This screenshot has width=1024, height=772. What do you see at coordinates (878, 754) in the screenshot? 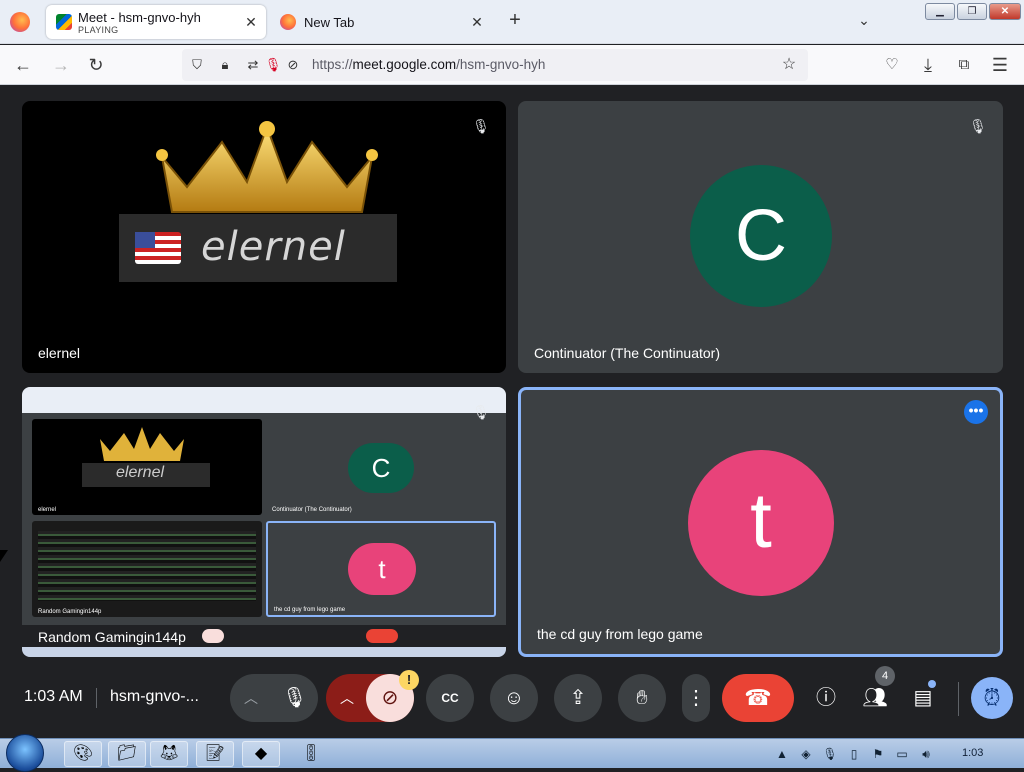
I see `flag-tray-icon: ⚑` at bounding box center [878, 754].